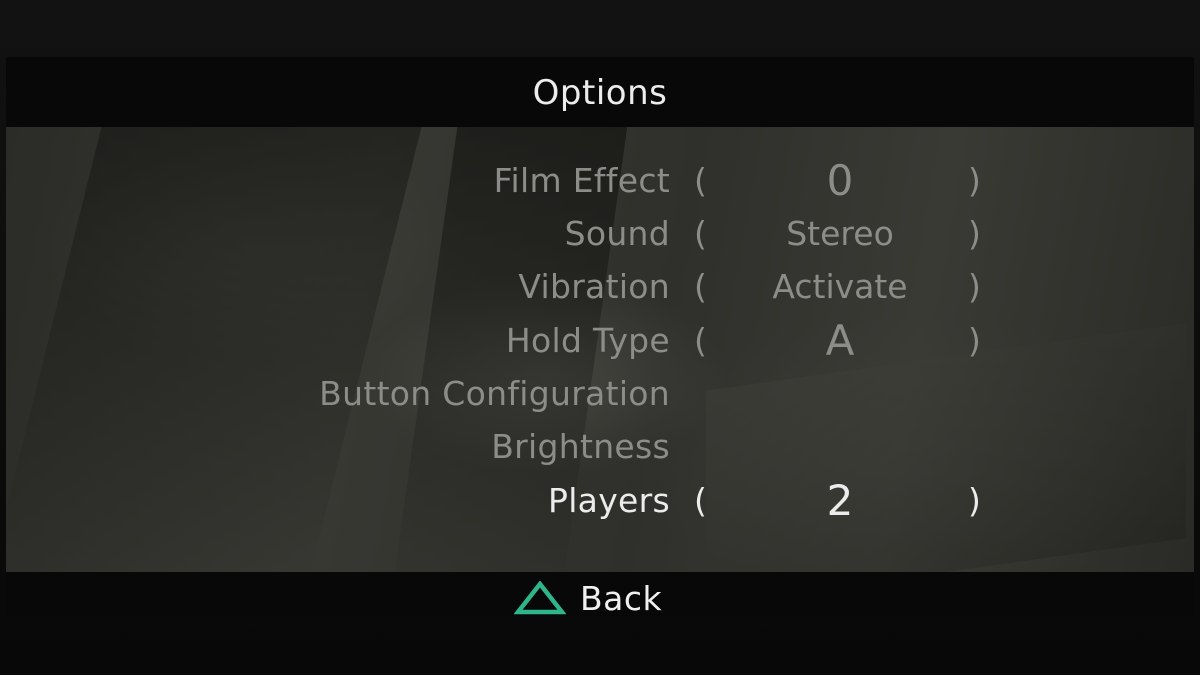  Describe the element at coordinates (580, 446) in the screenshot. I see `option-label: Brightness` at that location.